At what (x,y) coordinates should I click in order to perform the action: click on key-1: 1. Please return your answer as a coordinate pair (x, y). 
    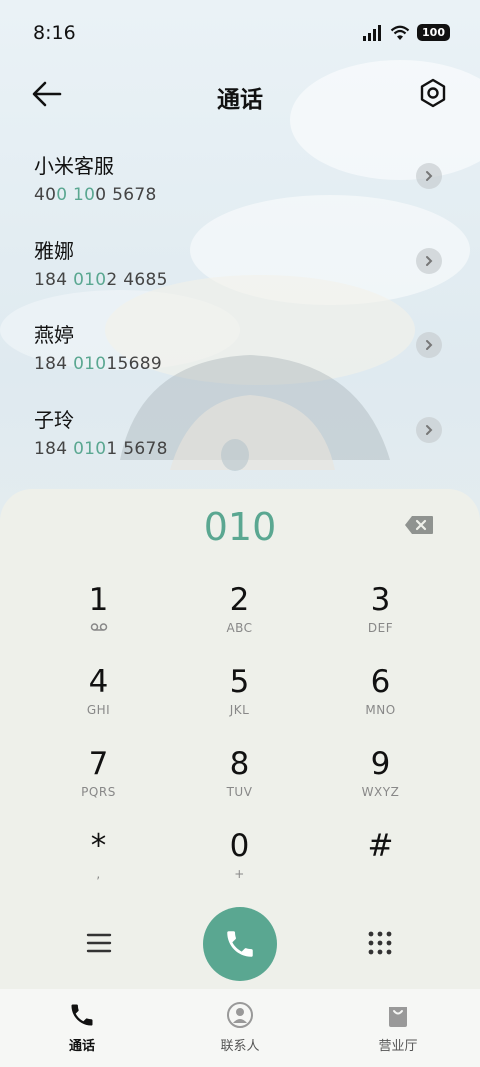
    Looking at the image, I should click on (98, 624).